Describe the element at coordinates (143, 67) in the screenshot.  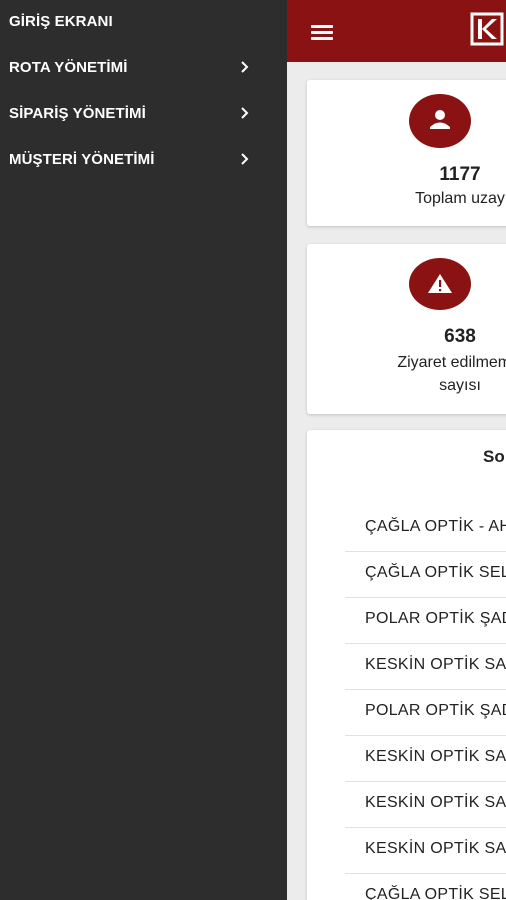
I see `drawer-item-route-management: ROTA YÖNETİMİ` at that location.